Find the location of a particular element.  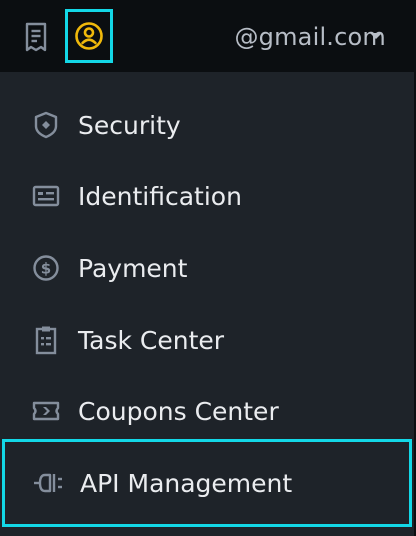

ticket-icon is located at coordinates (46, 411).